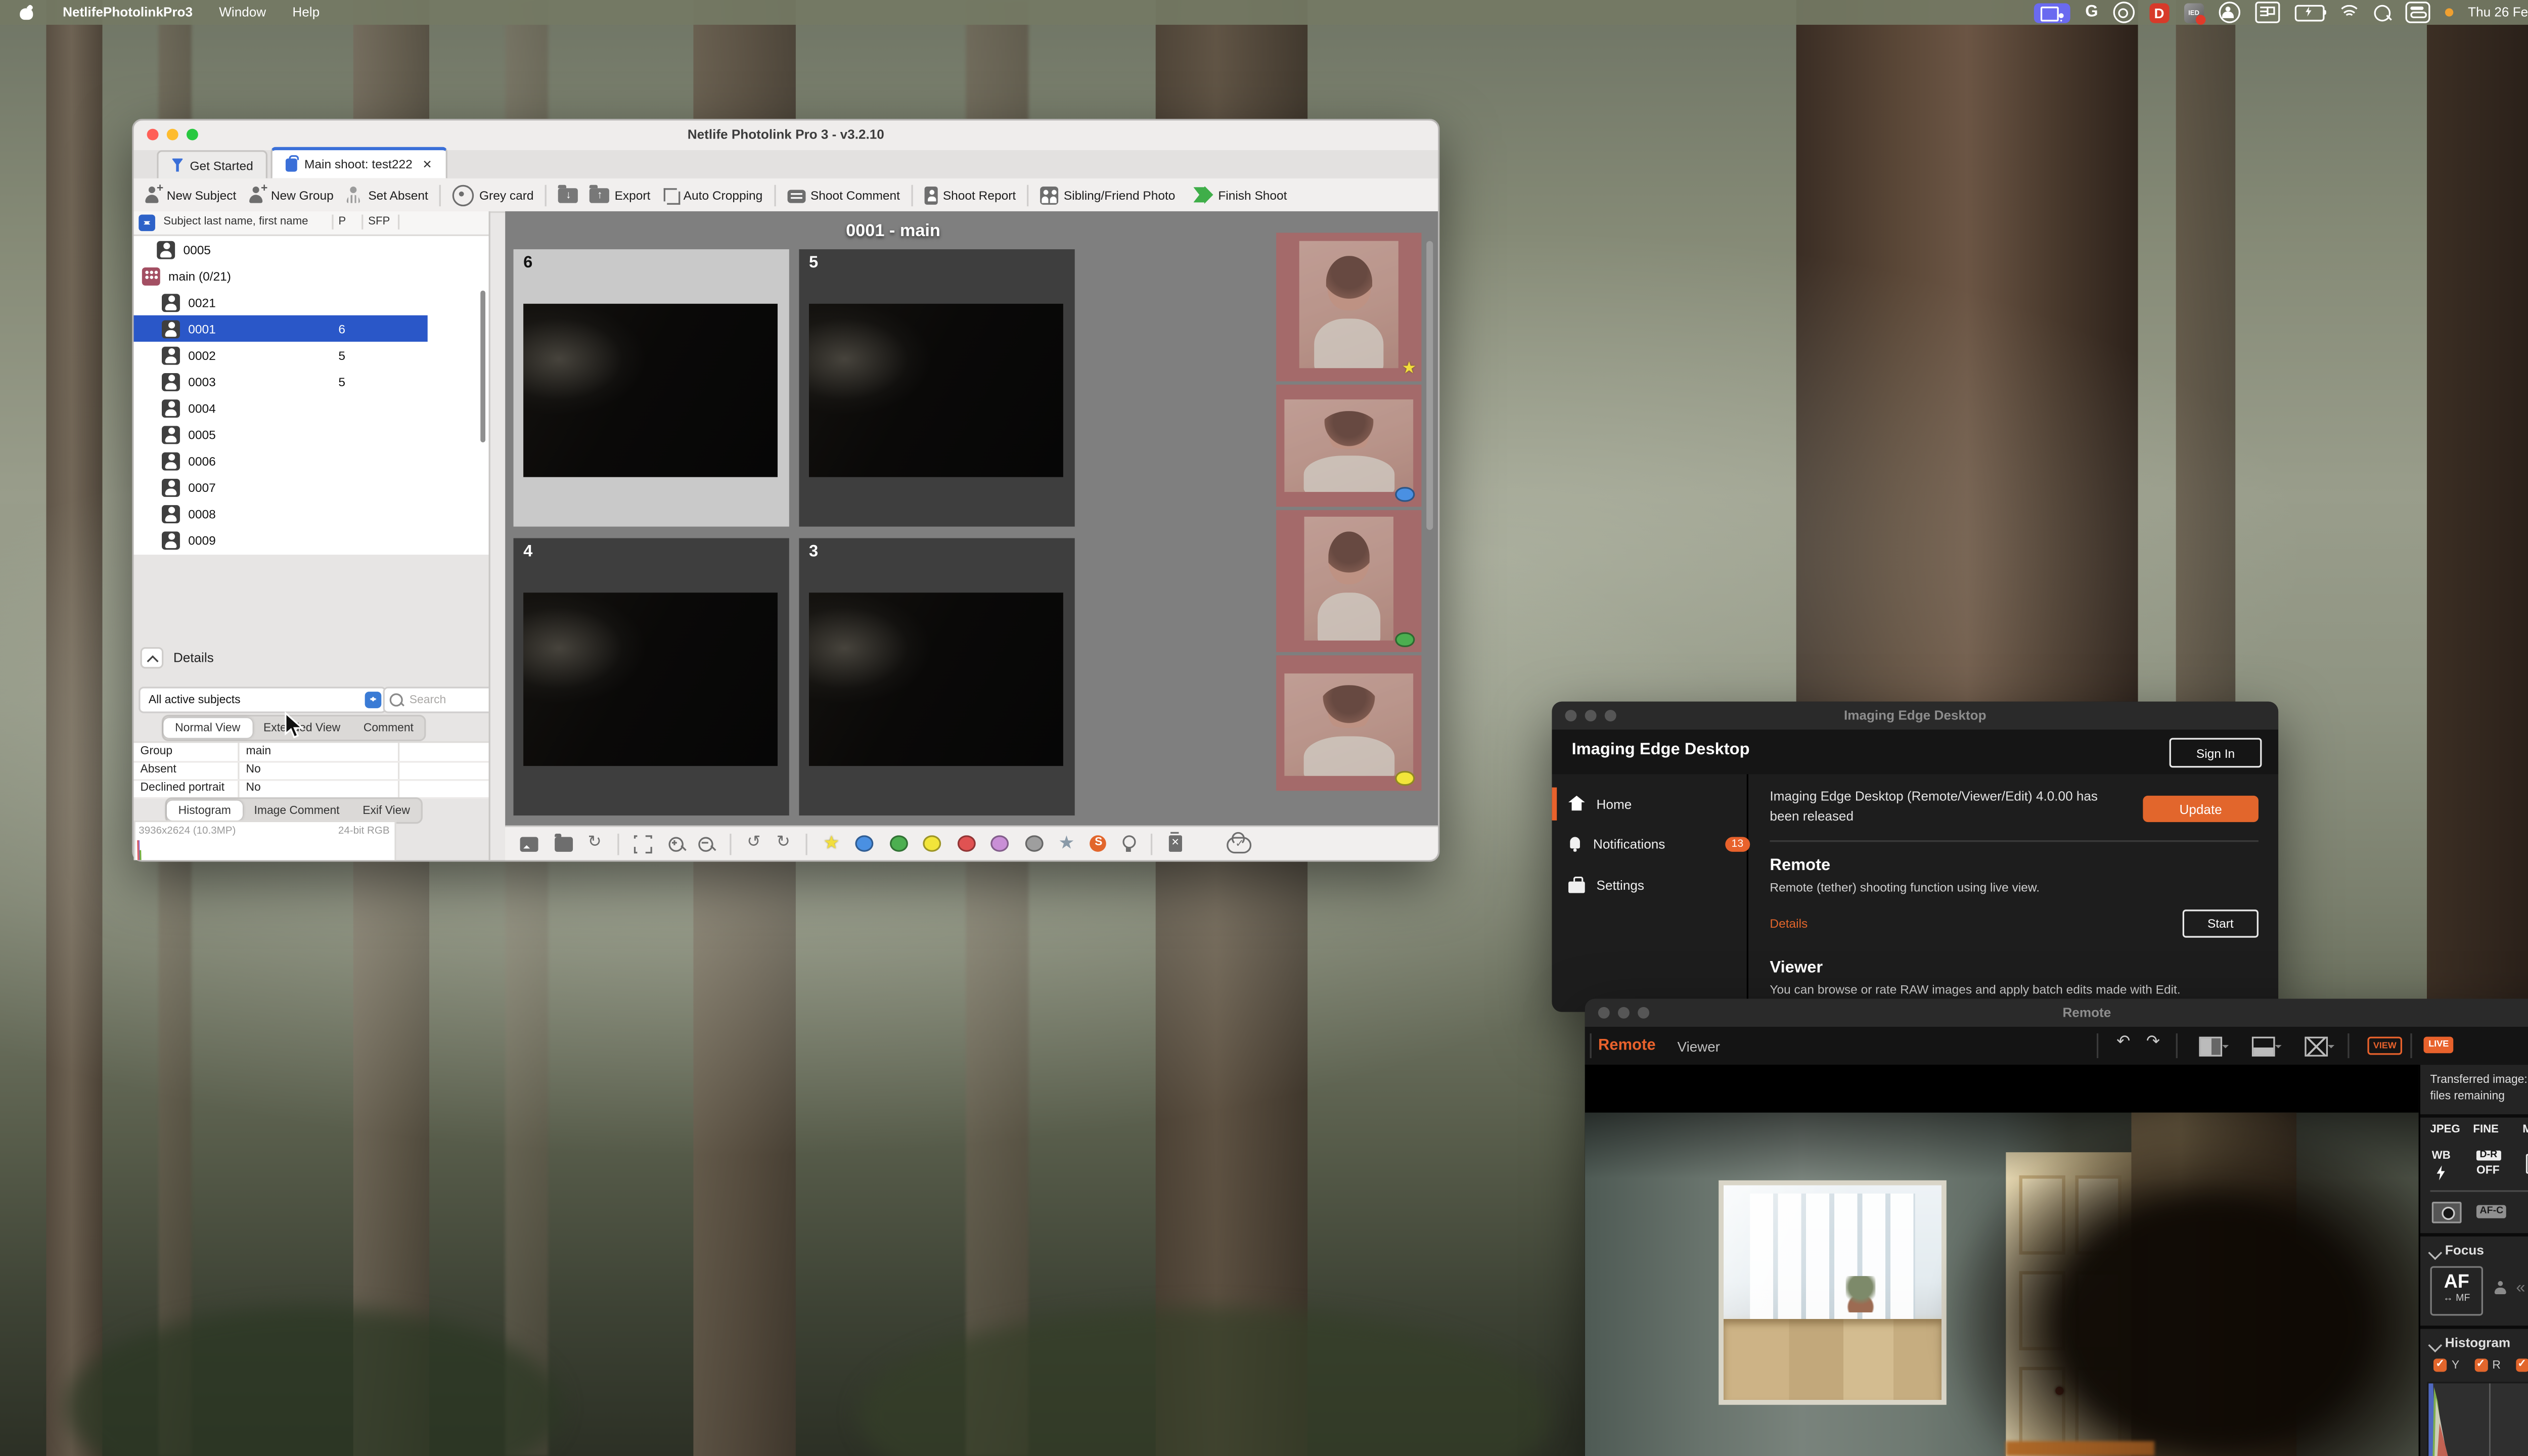 The width and height of the screenshot is (2528, 1456). What do you see at coordinates (707, 843) in the screenshot?
I see `zoom-out-icon` at bounding box center [707, 843].